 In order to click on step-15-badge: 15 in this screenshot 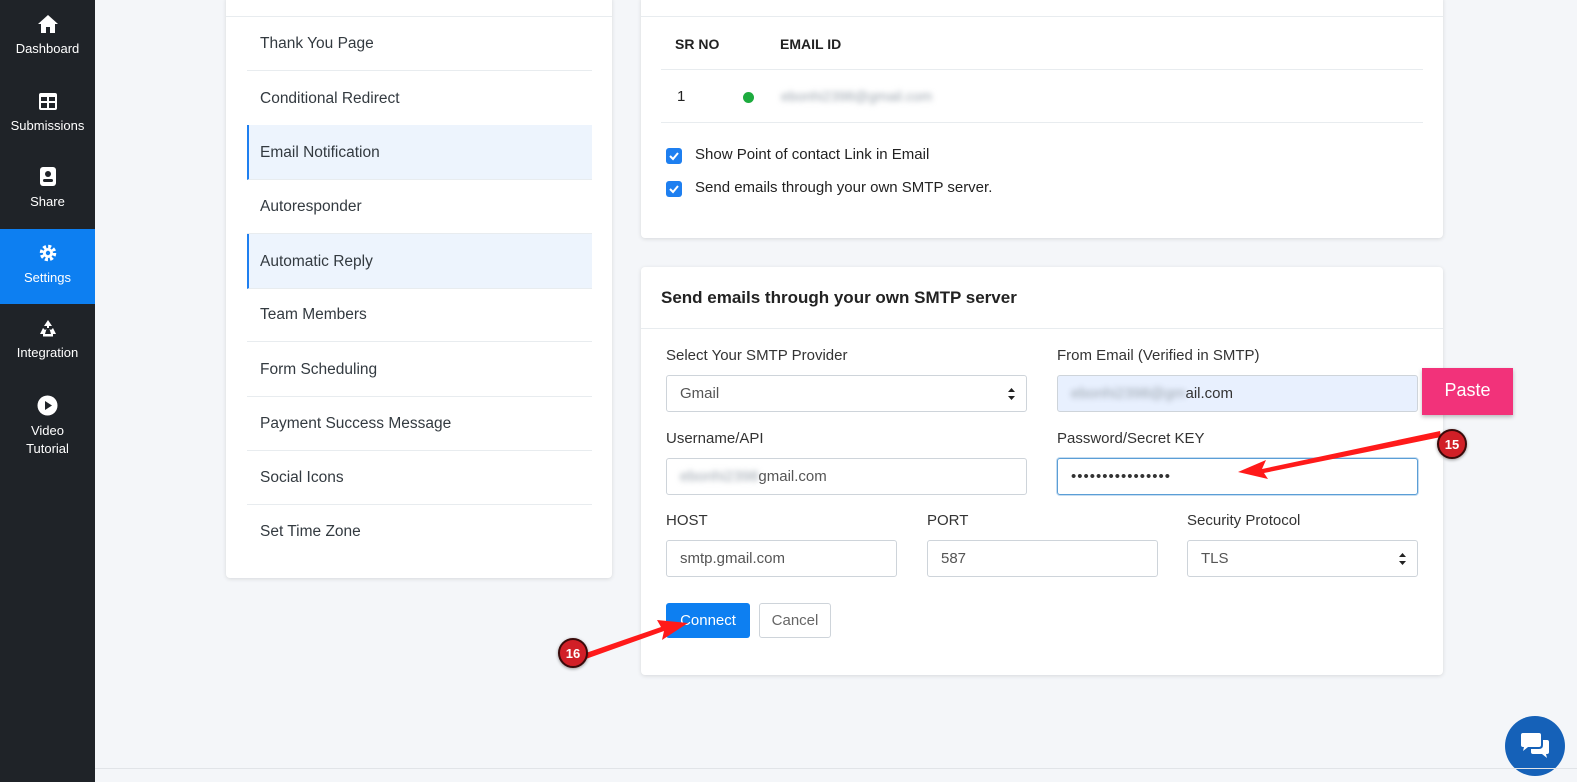, I will do `click(1452, 444)`.